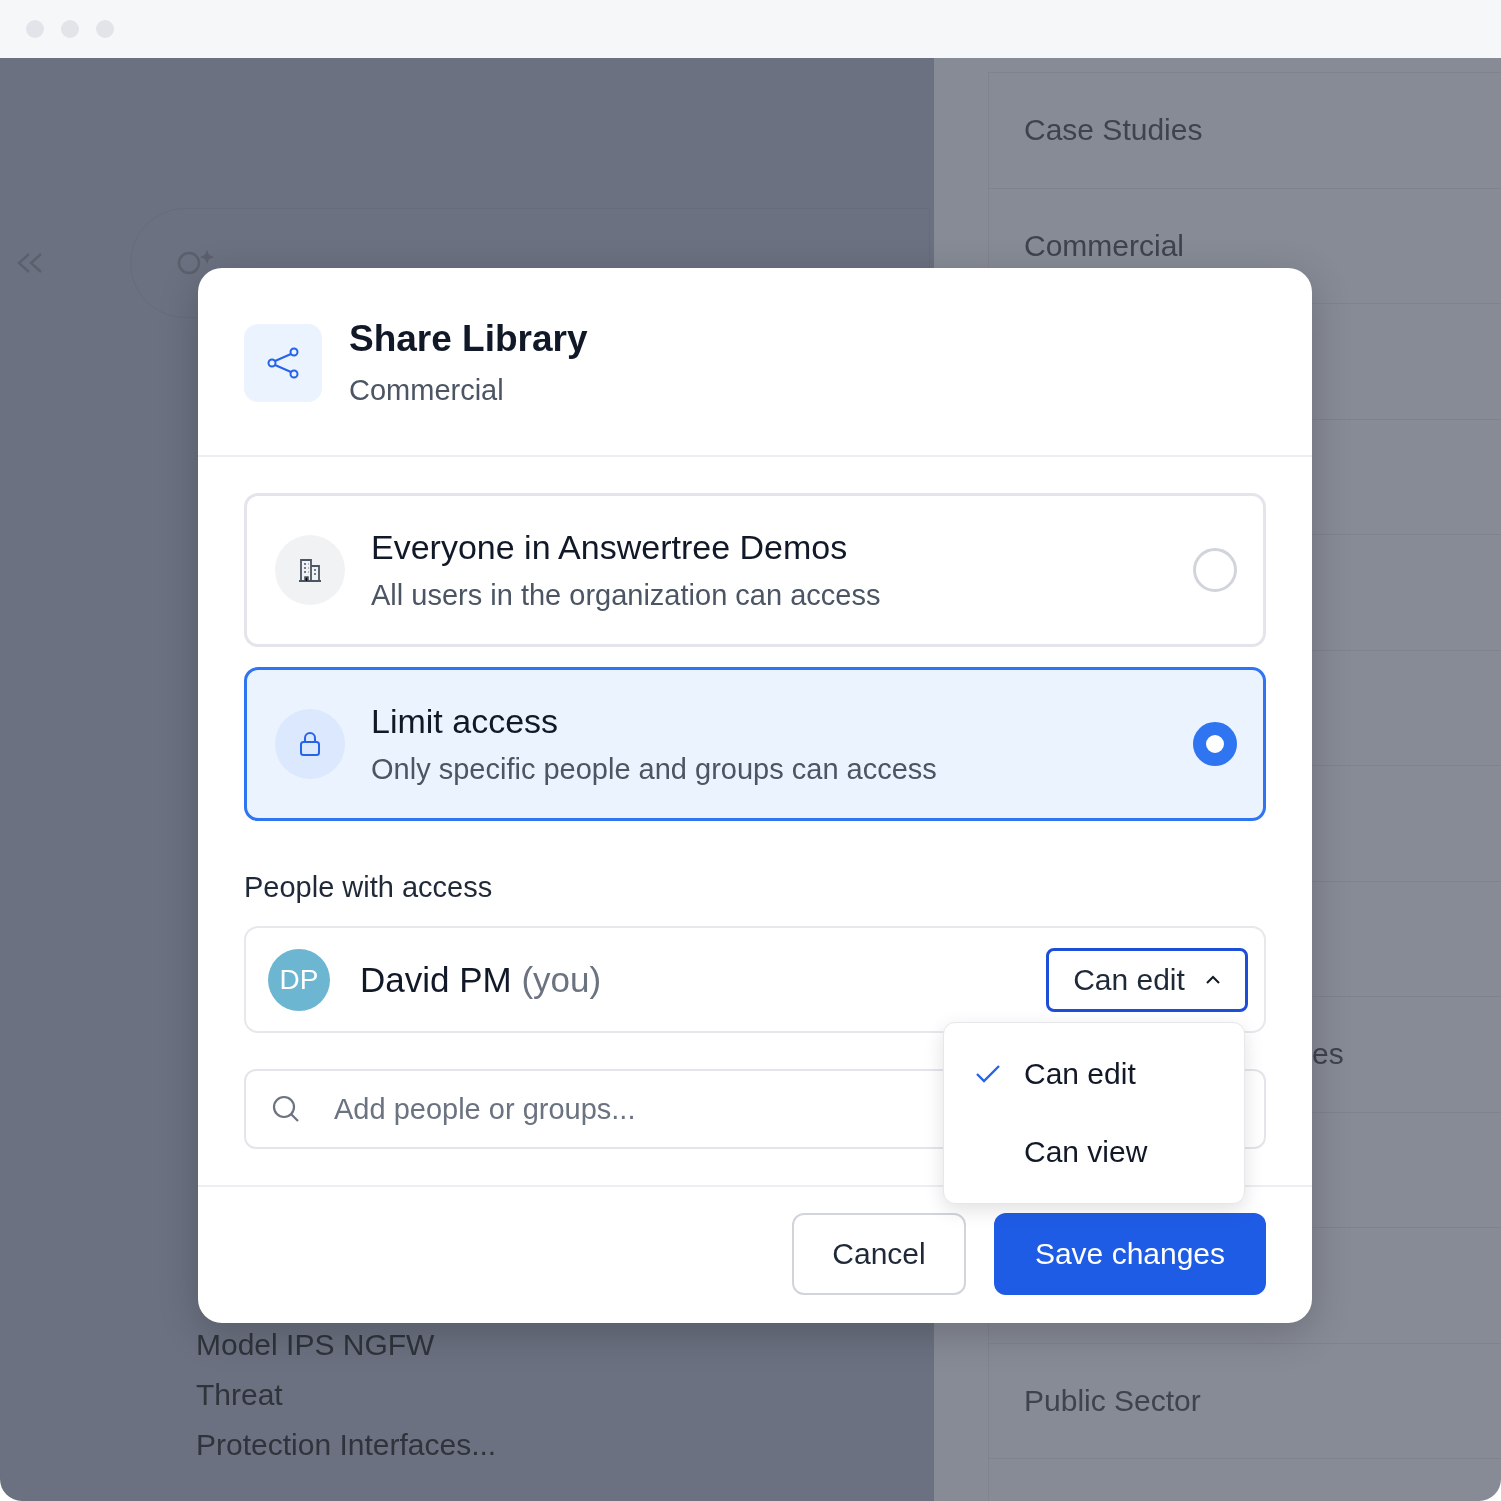 The image size is (1501, 1501). Describe the element at coordinates (481, 979) in the screenshot. I see `person-name: David PM (you)` at that location.